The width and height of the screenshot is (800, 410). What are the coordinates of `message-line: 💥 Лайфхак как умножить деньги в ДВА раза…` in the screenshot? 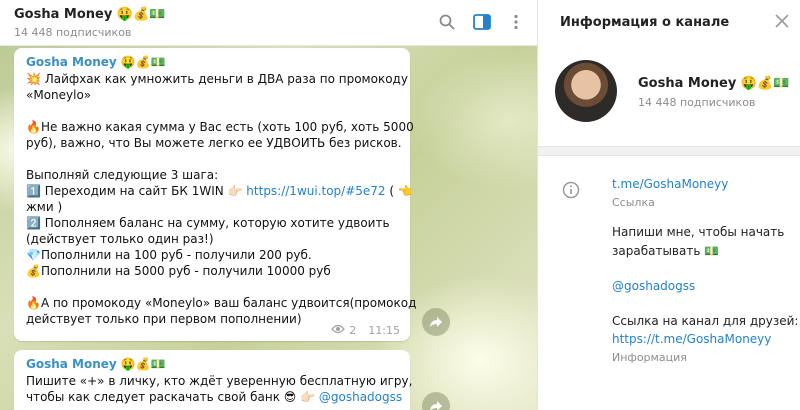 It's located at (217, 79).